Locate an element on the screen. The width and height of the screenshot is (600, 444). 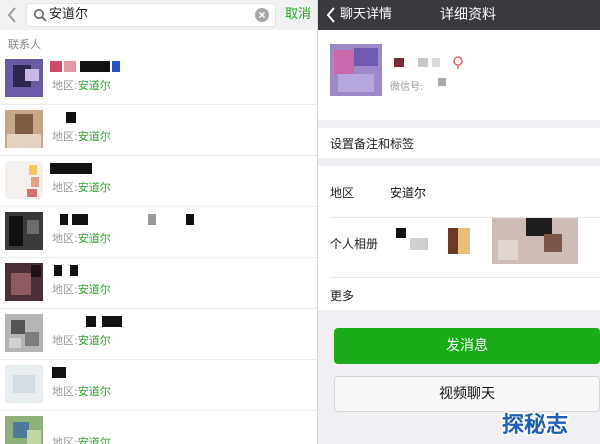
search-bar: 安道尔 取消 is located at coordinates (159, 15).